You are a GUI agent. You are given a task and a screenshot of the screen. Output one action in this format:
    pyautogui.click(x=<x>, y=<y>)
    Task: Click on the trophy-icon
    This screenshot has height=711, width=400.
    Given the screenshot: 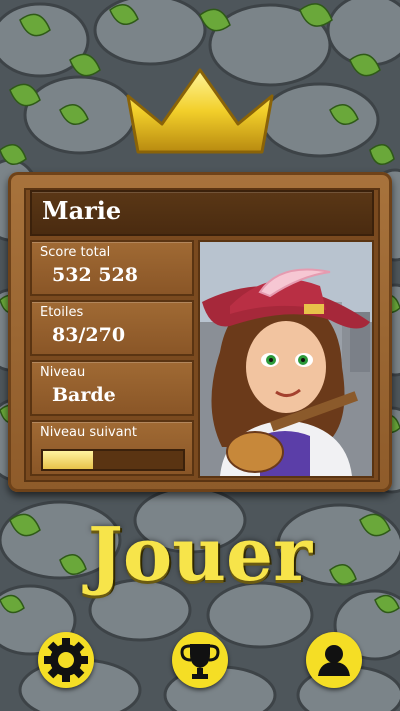 What is the action you would take?
    pyautogui.click(x=200, y=661)
    